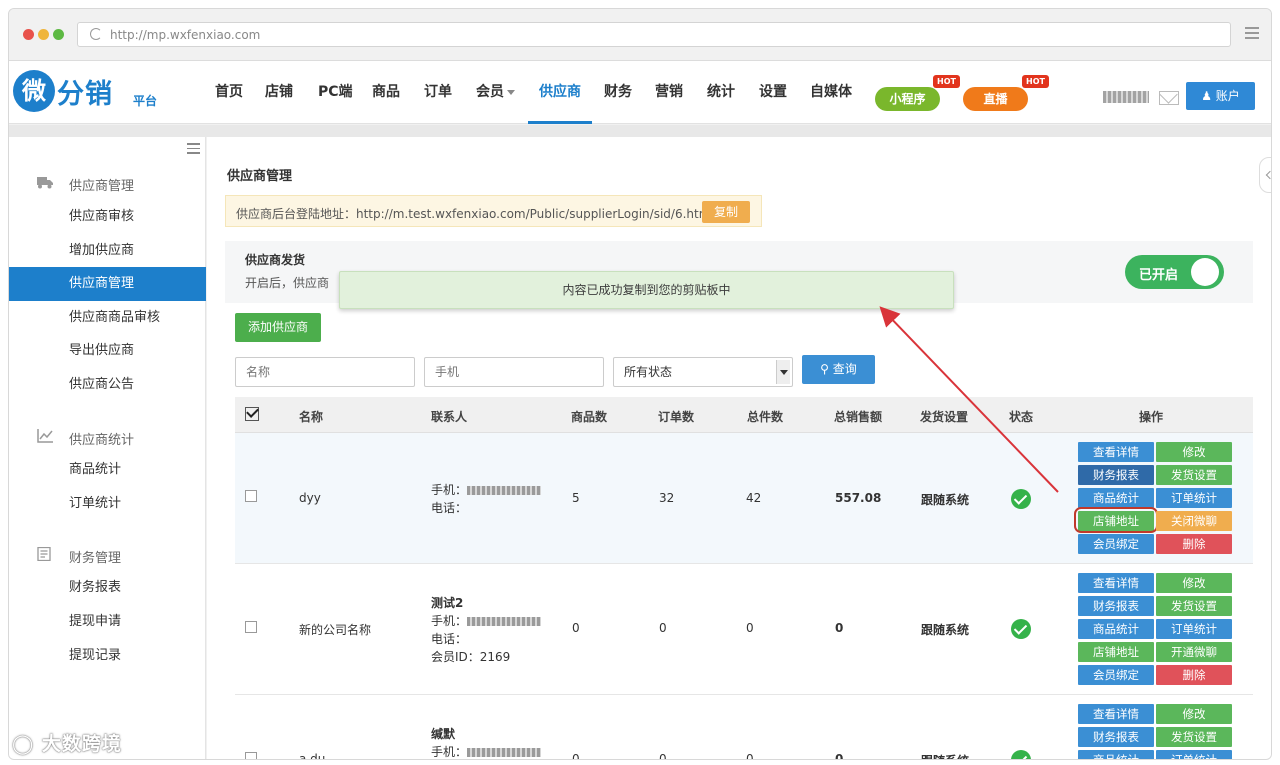 The height and width of the screenshot is (765, 1280). I want to click on sidebar-item-goods-review: 供应商商品审核, so click(107, 318).